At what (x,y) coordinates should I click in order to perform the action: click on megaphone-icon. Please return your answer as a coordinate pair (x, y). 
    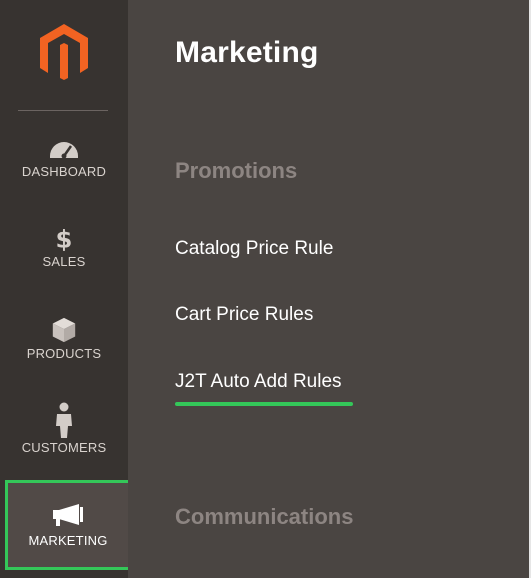
    Looking at the image, I should click on (68, 515).